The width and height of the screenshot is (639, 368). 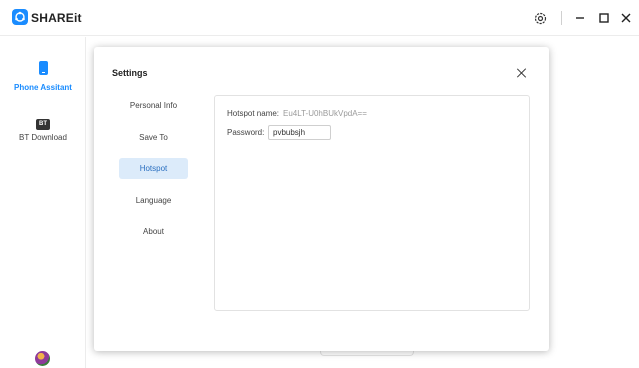 What do you see at coordinates (299, 132) in the screenshot?
I see `password-field` at bounding box center [299, 132].